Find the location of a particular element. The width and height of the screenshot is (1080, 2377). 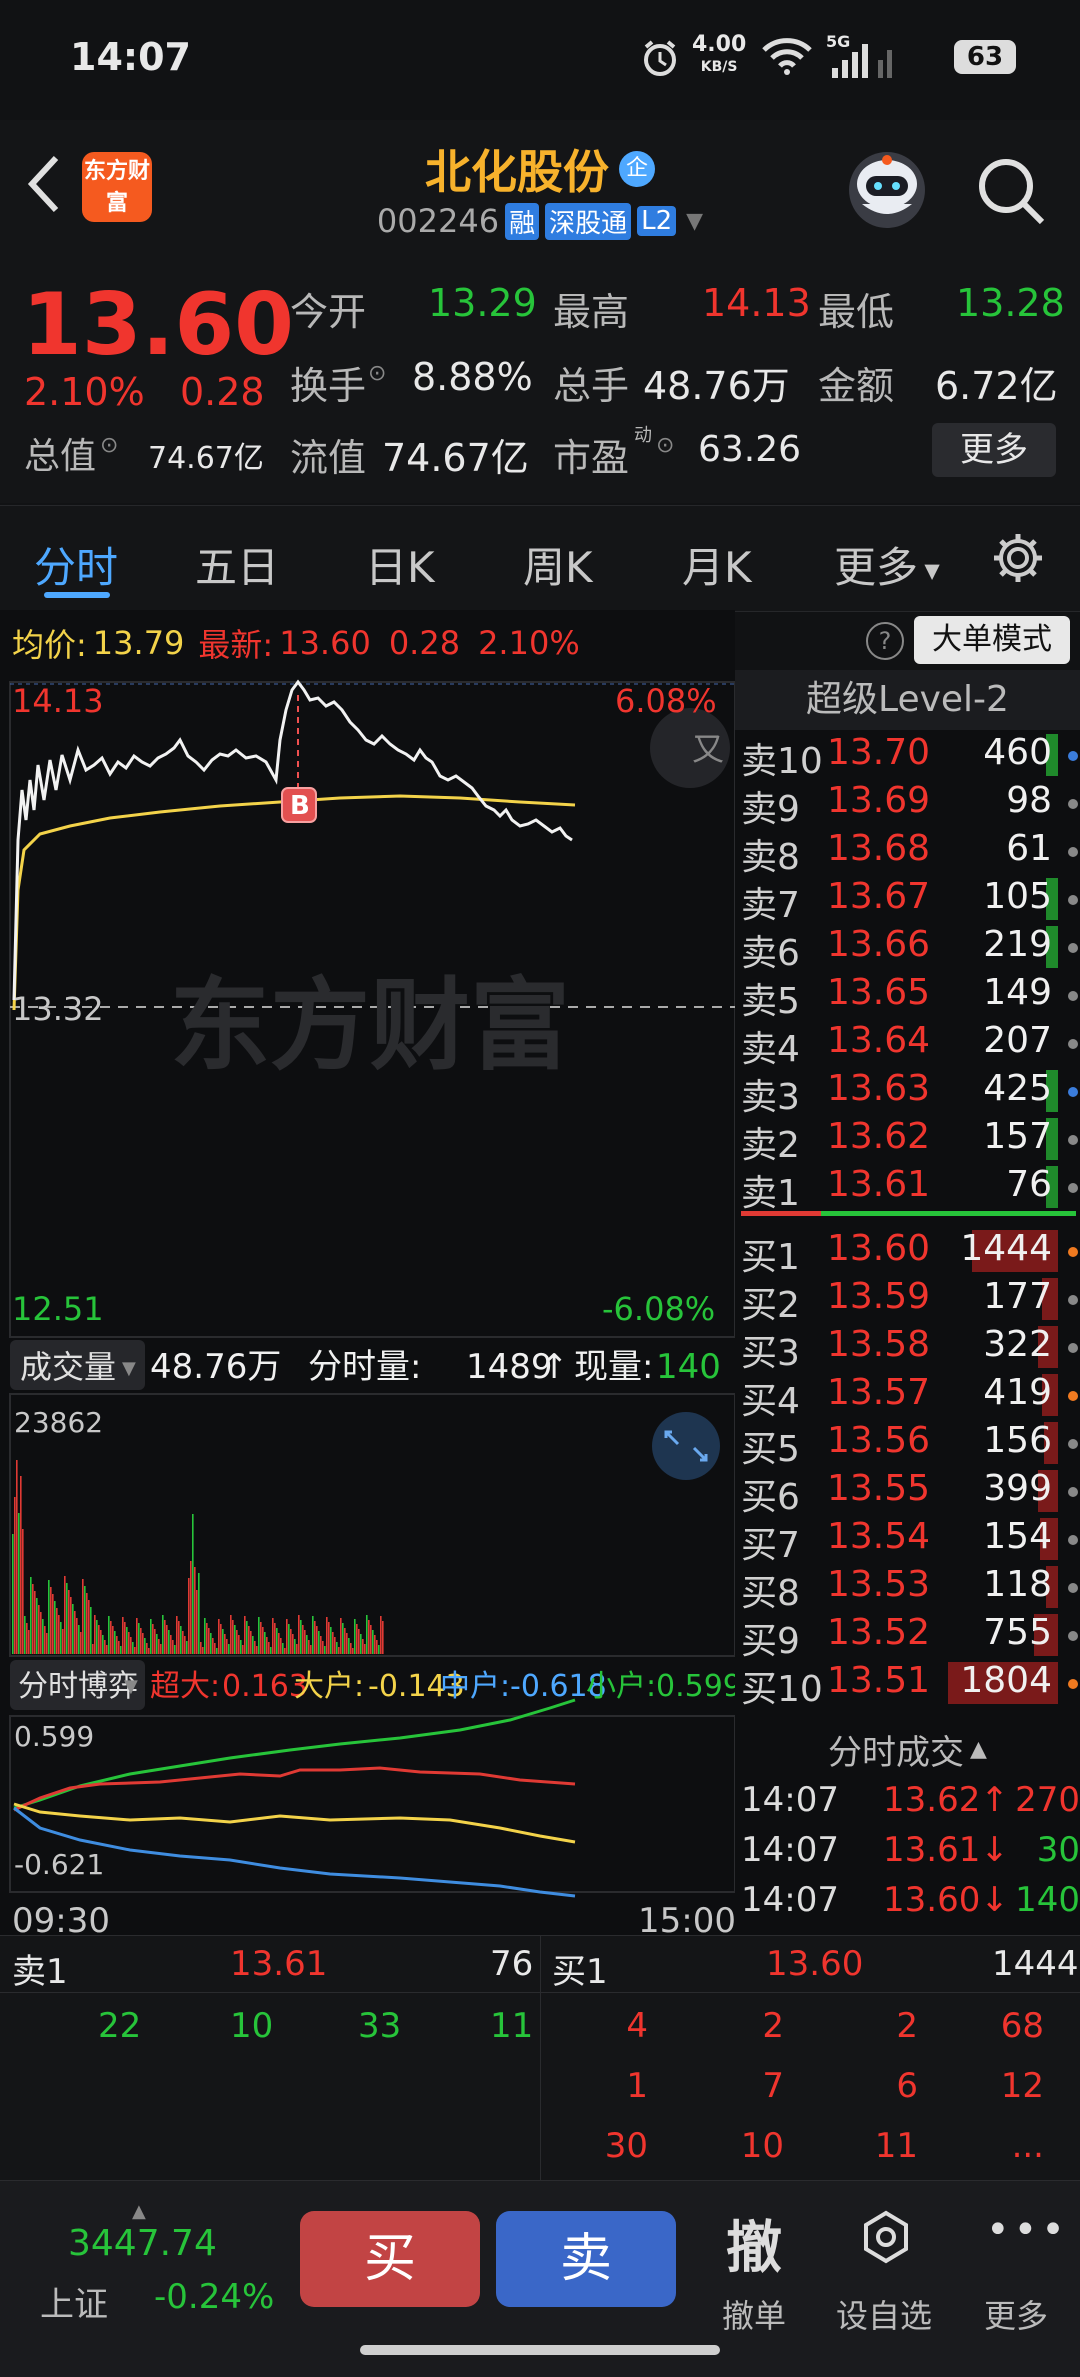

ask-row: 卖7 13.67 105 is located at coordinates (907, 901).